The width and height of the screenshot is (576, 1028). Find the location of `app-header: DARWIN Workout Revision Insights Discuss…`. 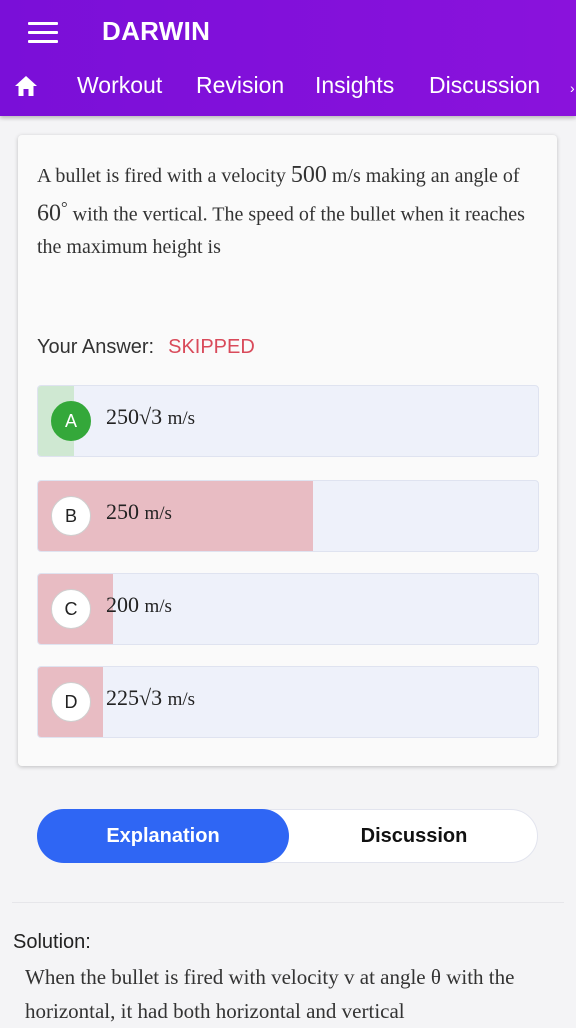

app-header: DARWIN Workout Revision Insights Discuss… is located at coordinates (288, 58).